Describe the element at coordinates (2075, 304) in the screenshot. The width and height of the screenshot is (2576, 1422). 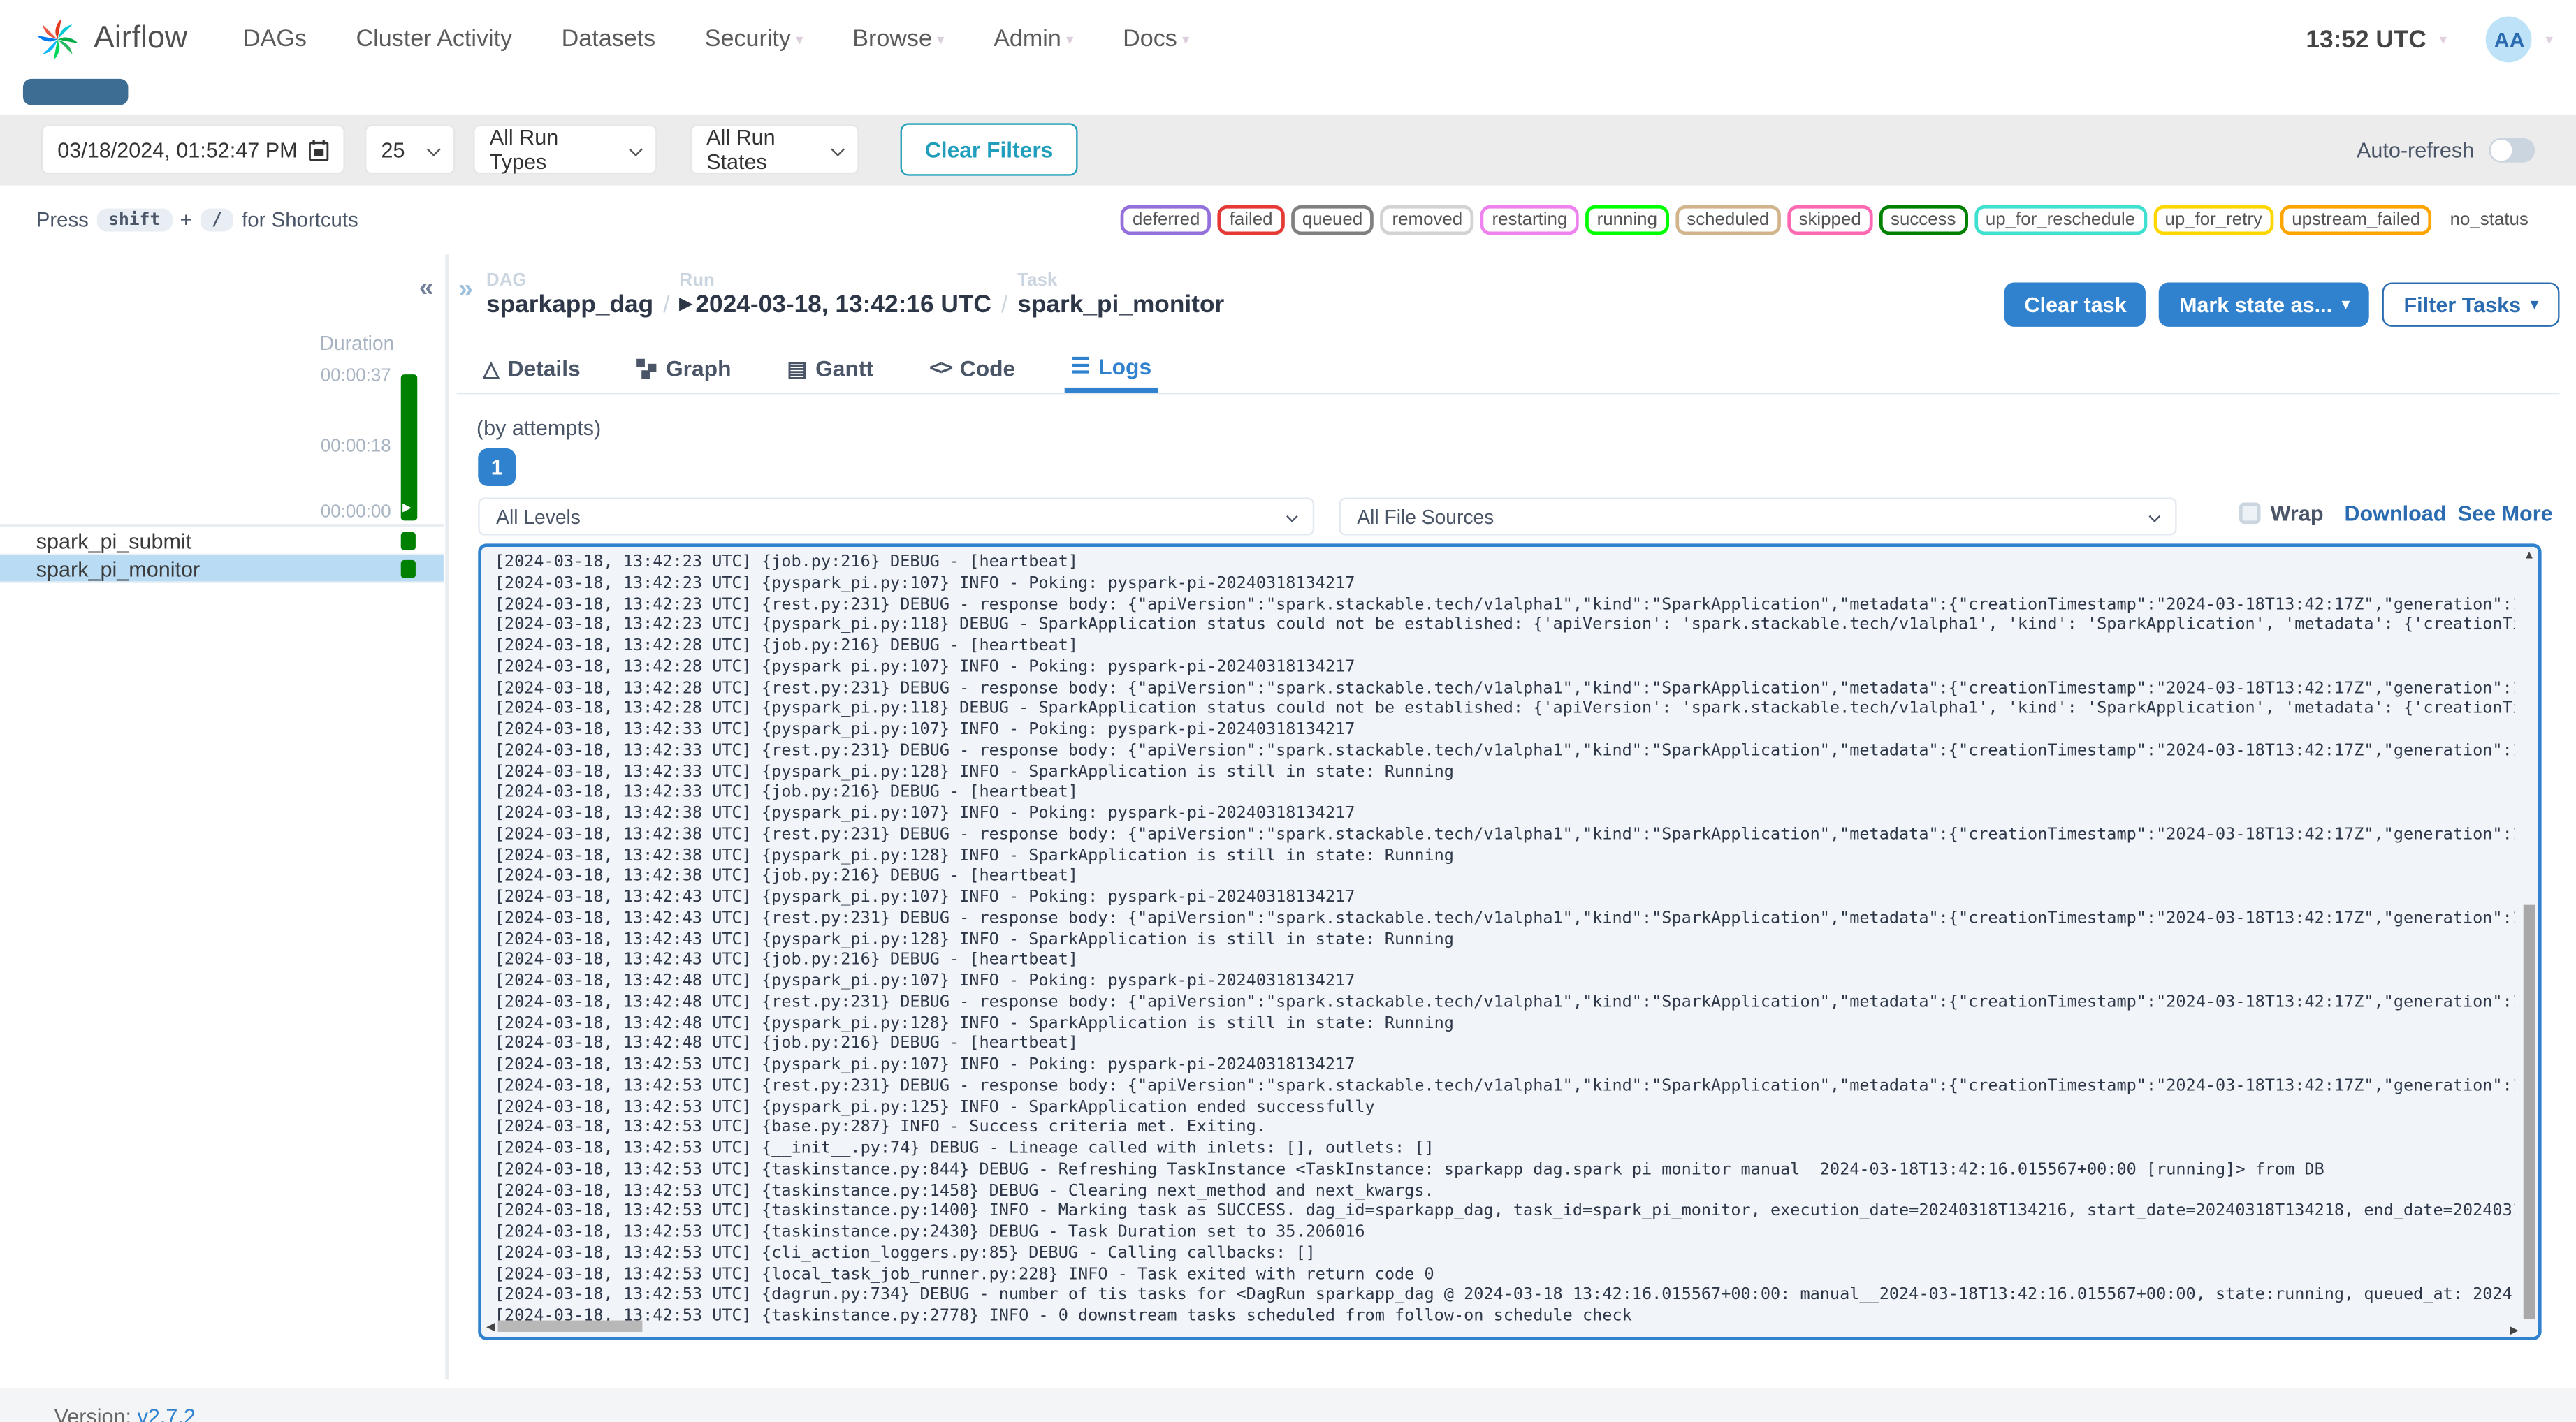
I see `clear-task-button: Clear task` at that location.